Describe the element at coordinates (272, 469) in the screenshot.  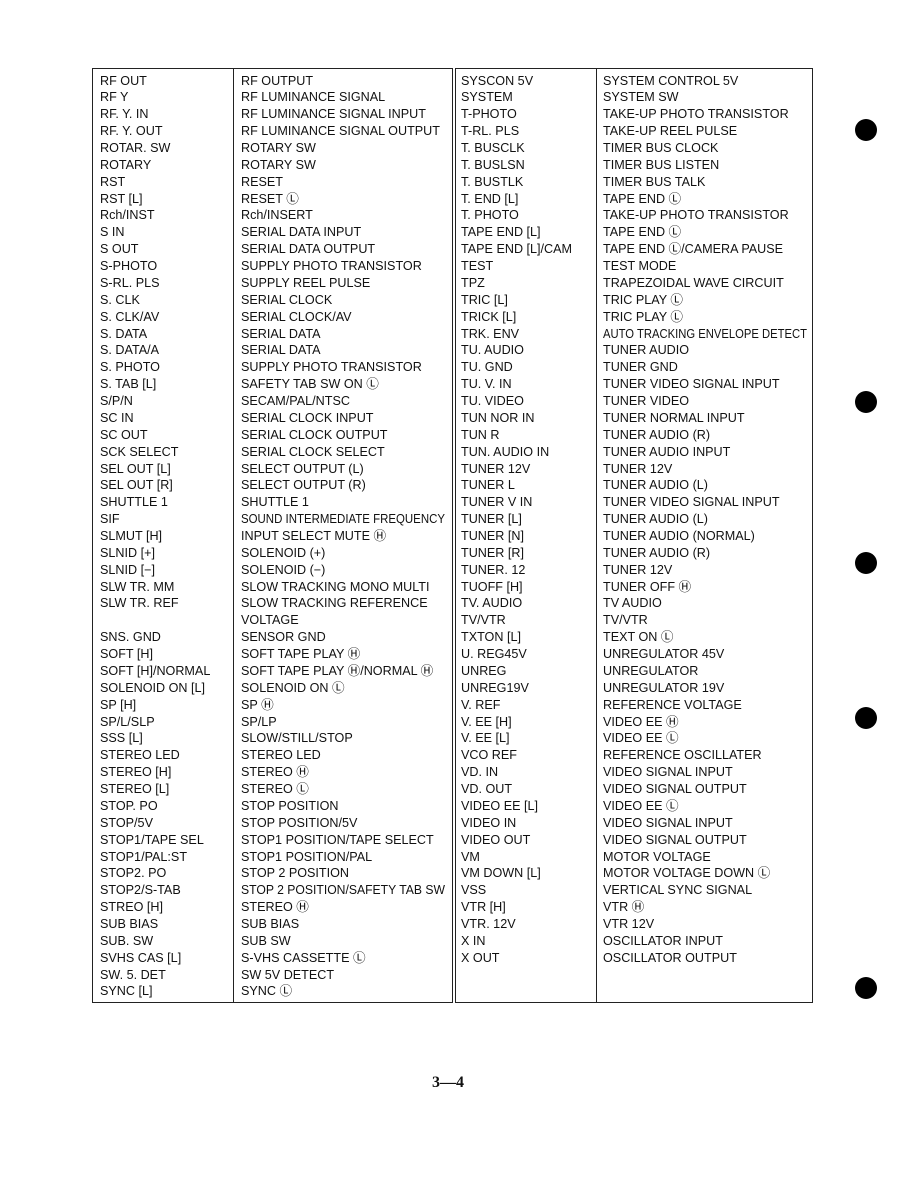
I see `table-row: SEL OUT [L] SELECT OUTPUT (L)` at that location.